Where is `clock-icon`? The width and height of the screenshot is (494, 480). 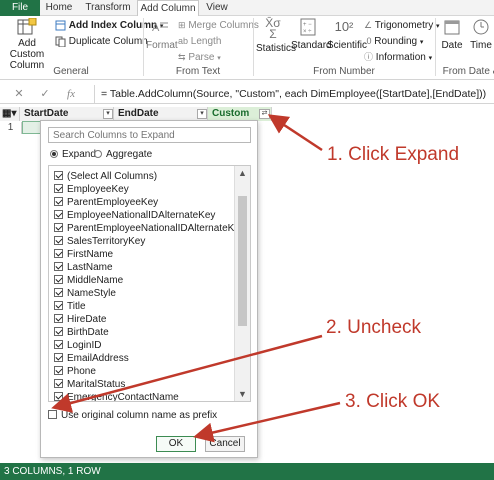 clock-icon is located at coordinates (481, 27).